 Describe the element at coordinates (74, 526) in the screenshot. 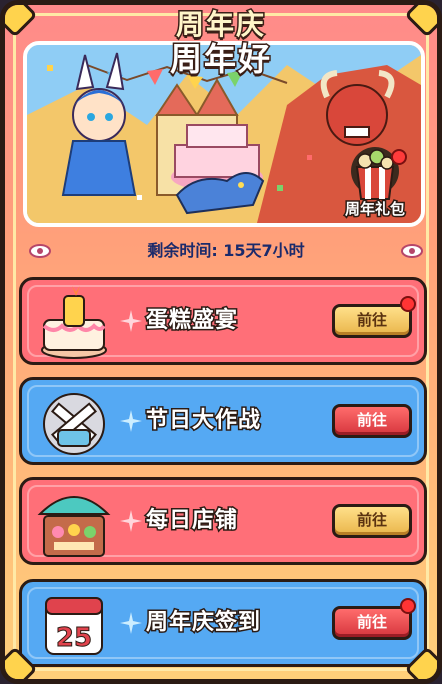

I see `shop-icon` at that location.